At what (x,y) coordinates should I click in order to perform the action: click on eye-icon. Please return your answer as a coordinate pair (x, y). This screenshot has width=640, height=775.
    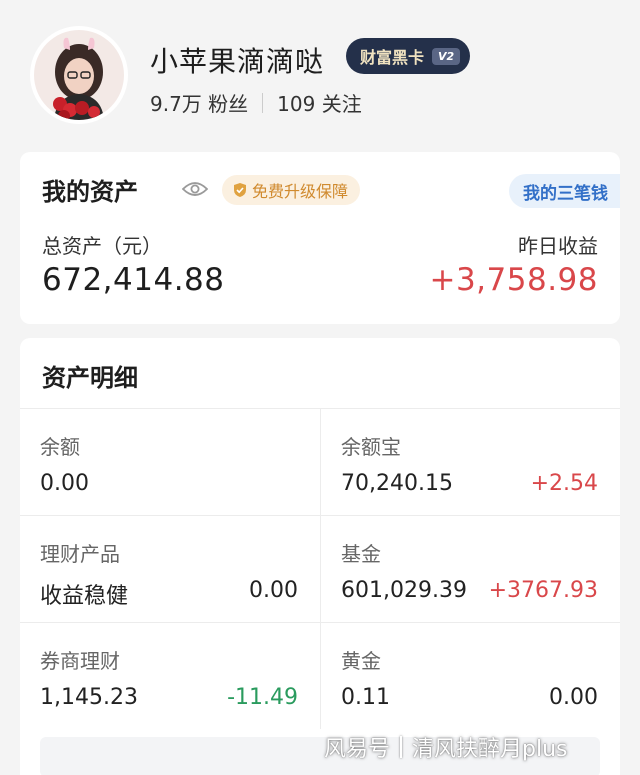
    Looking at the image, I should click on (195, 189).